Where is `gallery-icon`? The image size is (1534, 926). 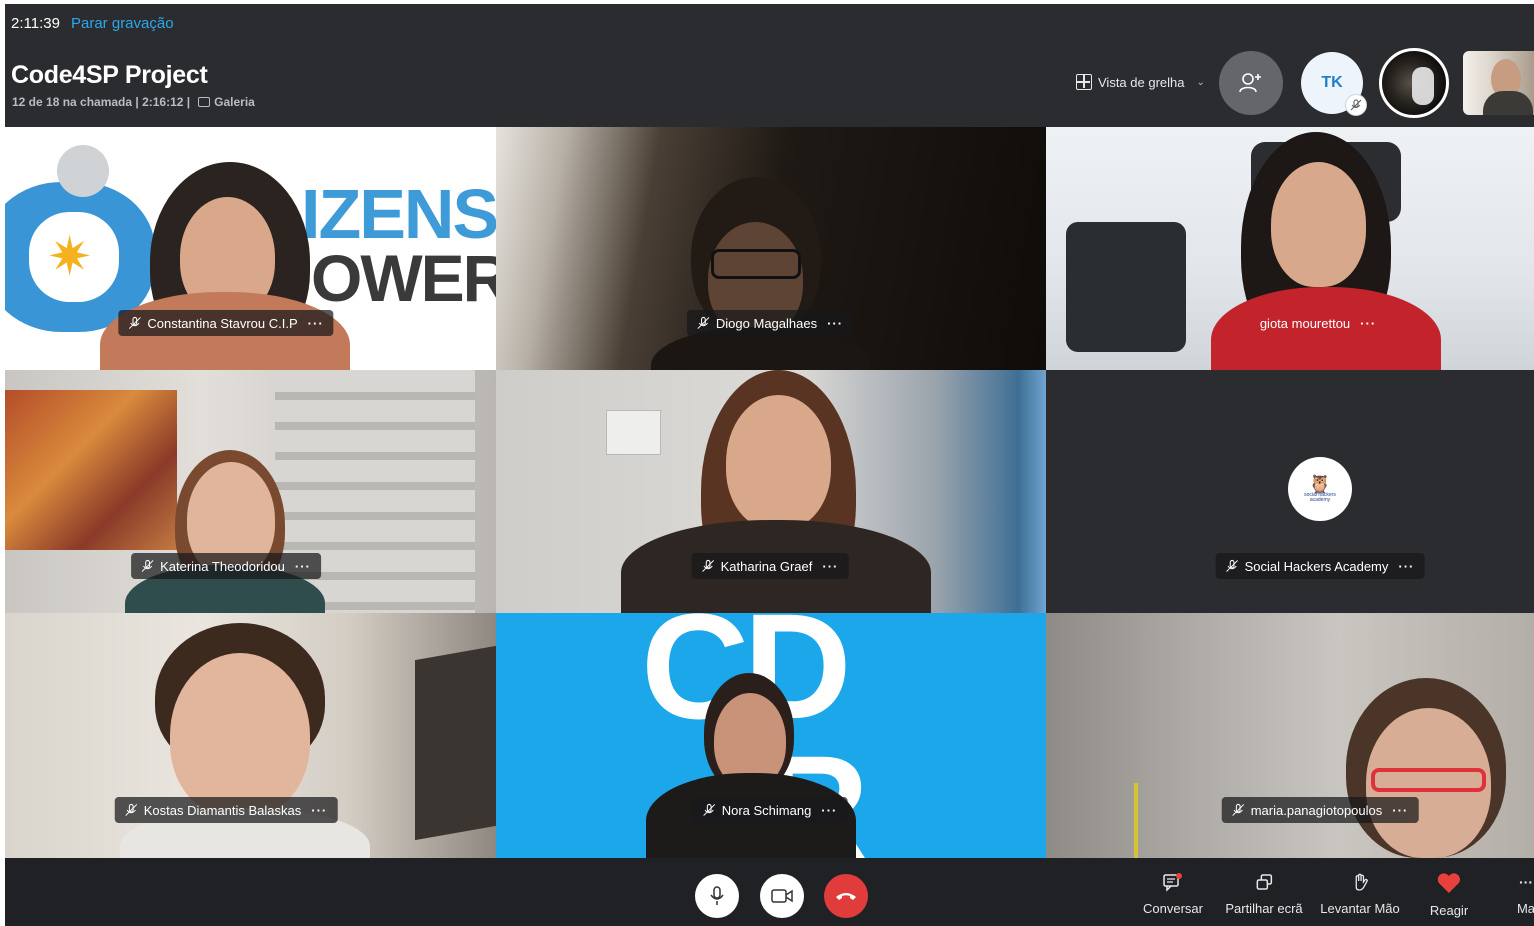 gallery-icon is located at coordinates (204, 102).